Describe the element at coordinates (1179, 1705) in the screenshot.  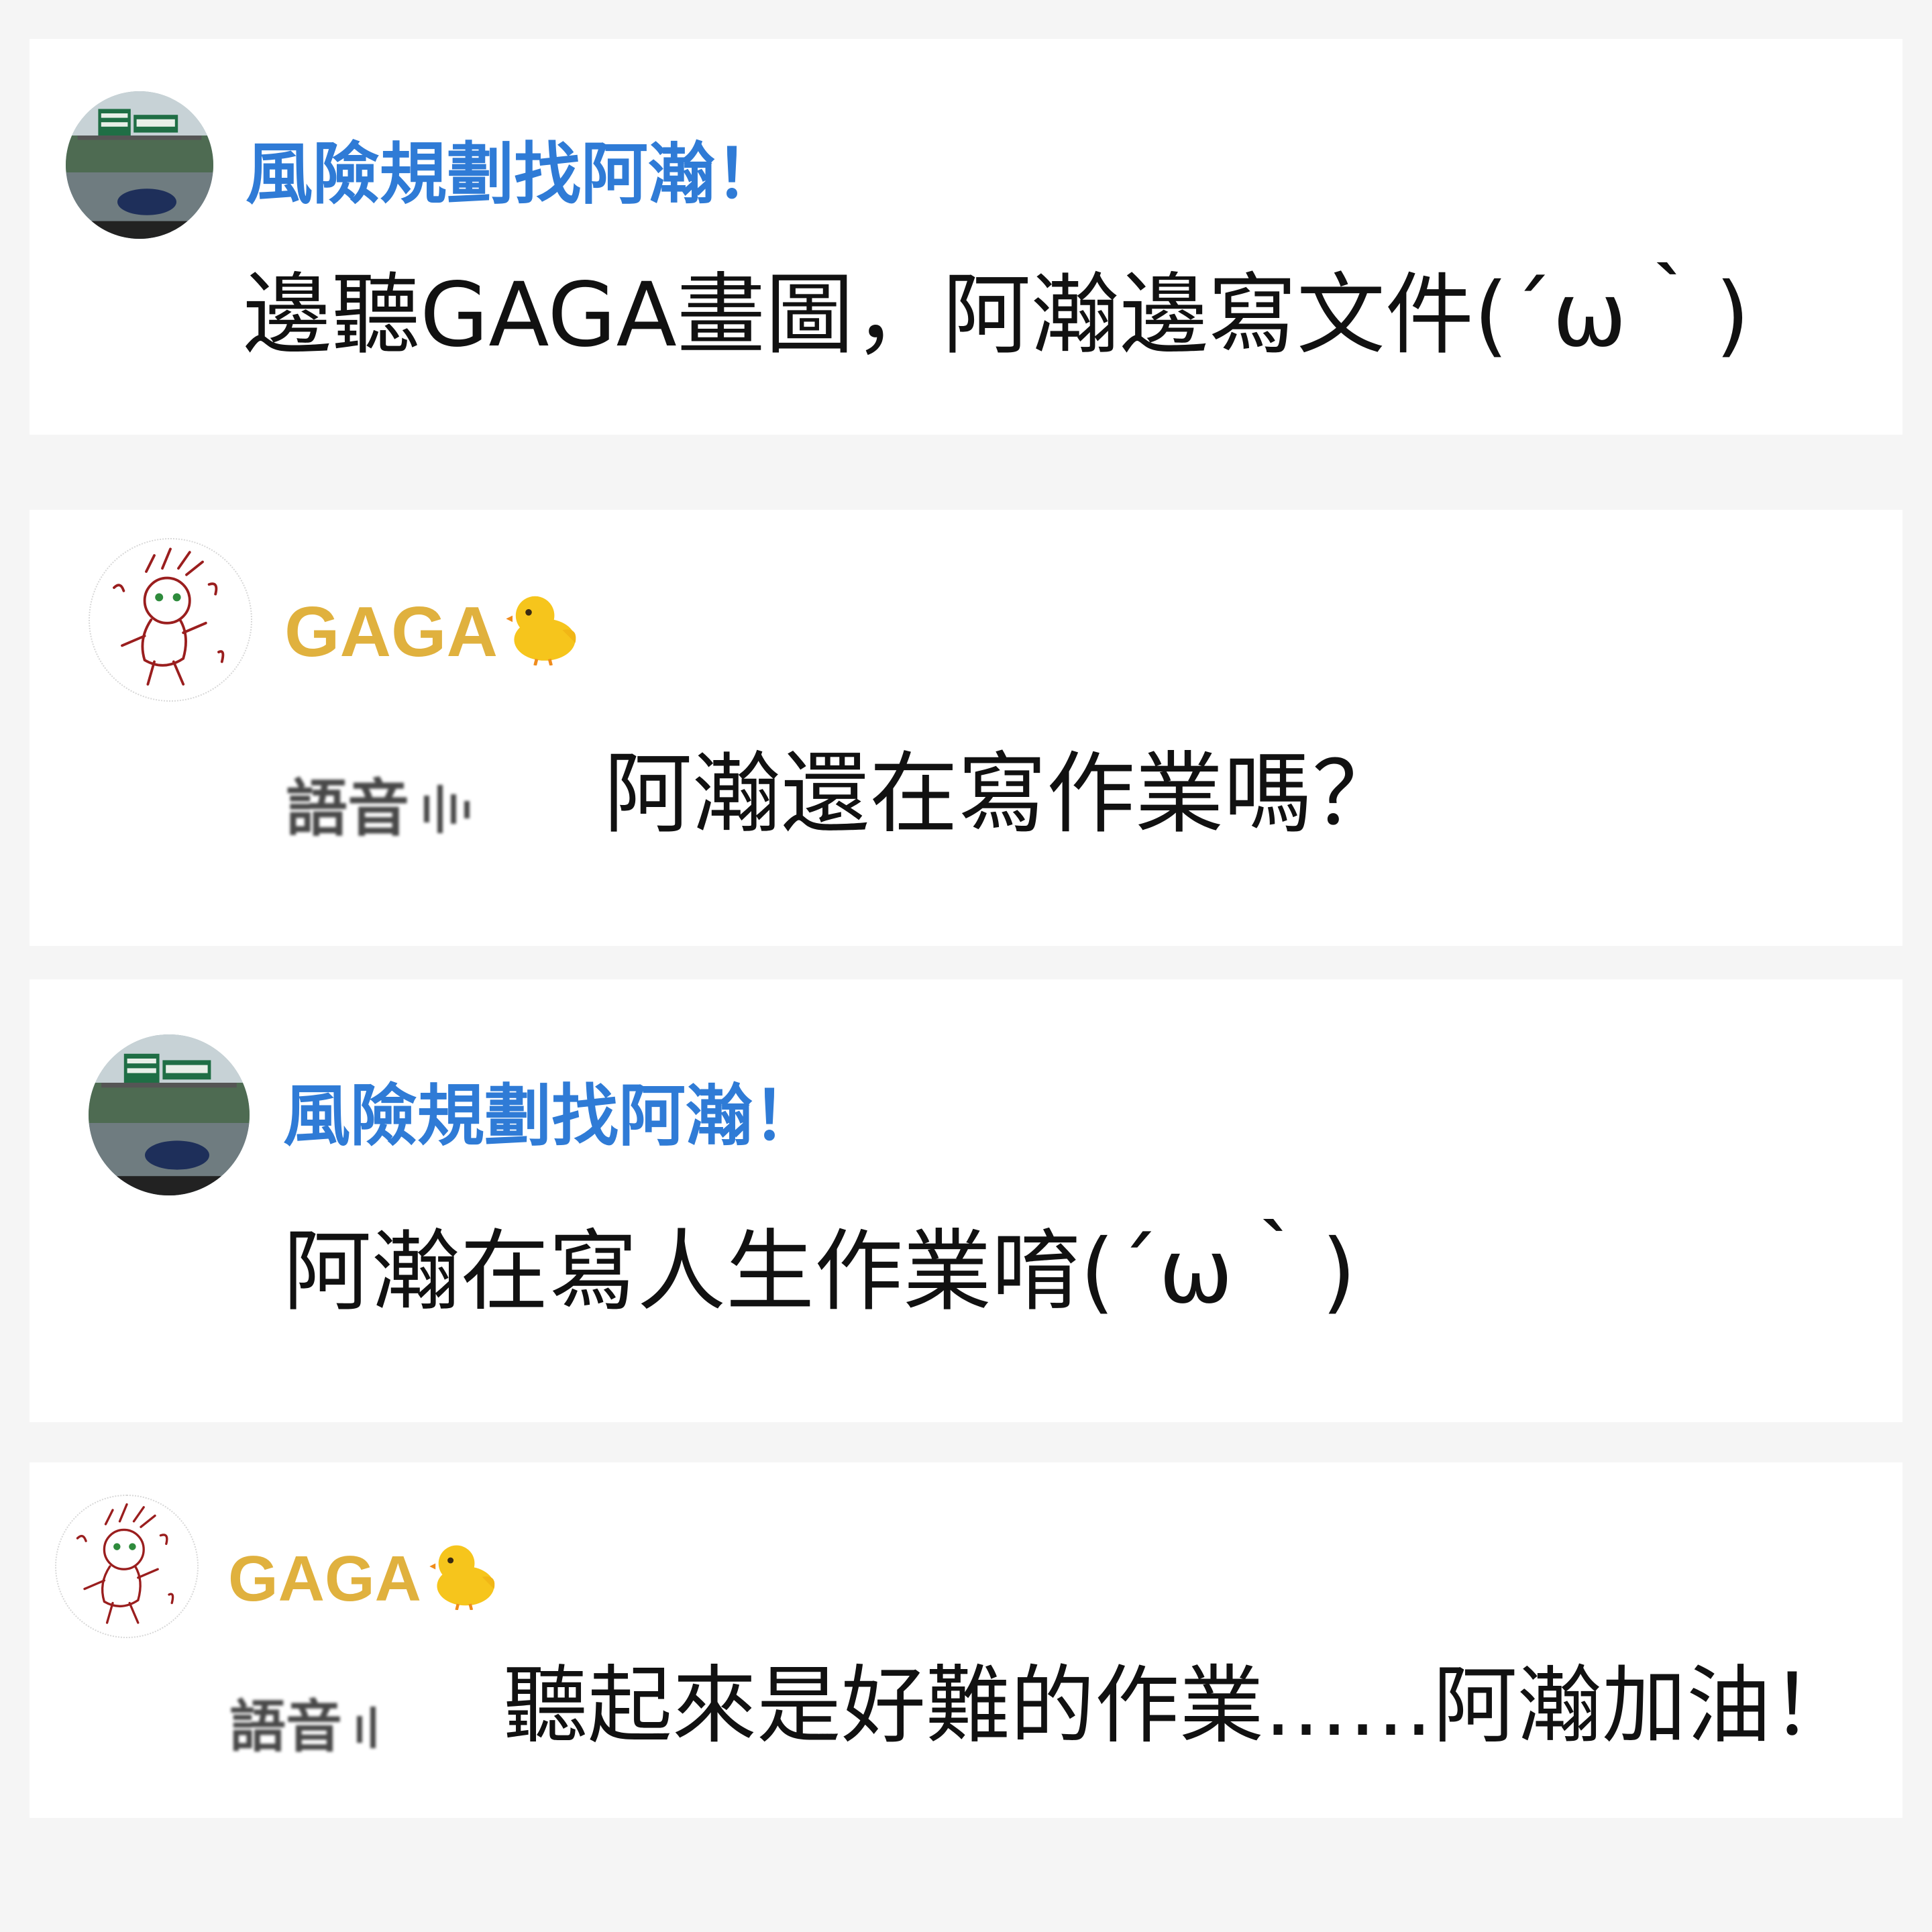
I see `comment-text: 聽起來是好難的作業……阿瀚加油！` at that location.